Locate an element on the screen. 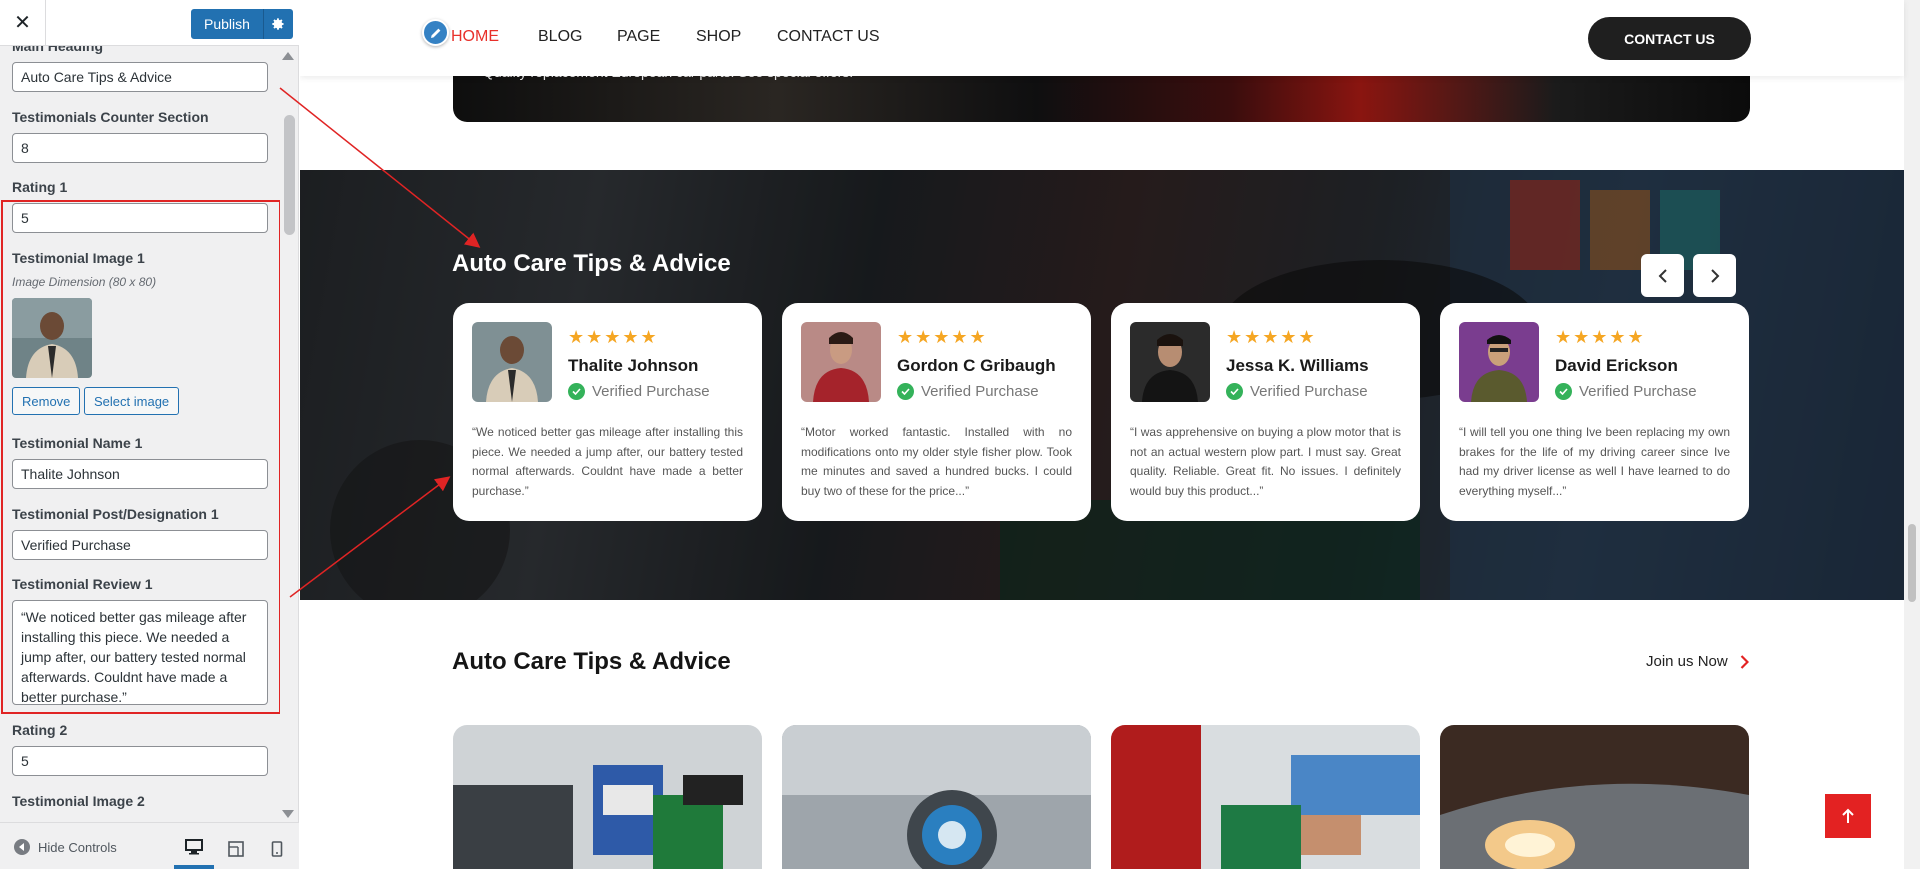 This screenshot has width=1920, height=869. chevron-left-icon is located at coordinates (1662, 275).